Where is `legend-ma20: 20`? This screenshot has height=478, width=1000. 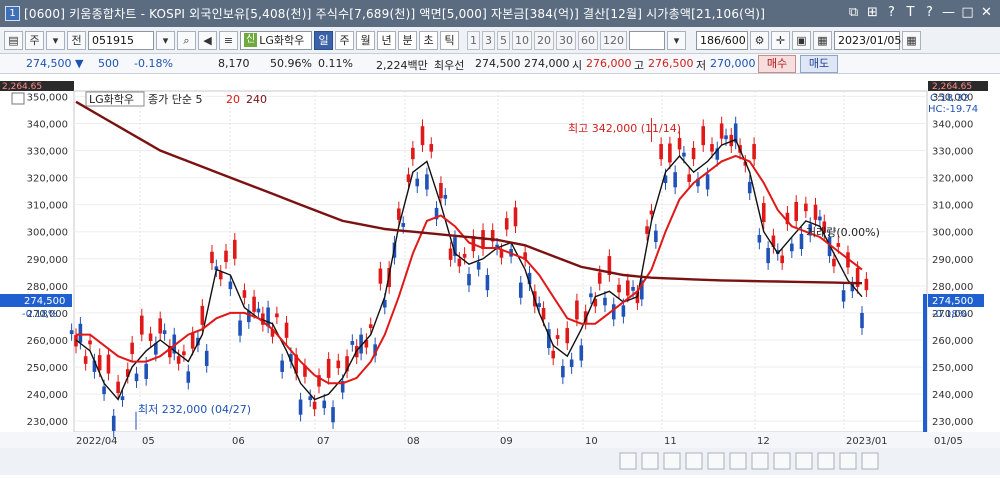 legend-ma20: 20 is located at coordinates (233, 99).